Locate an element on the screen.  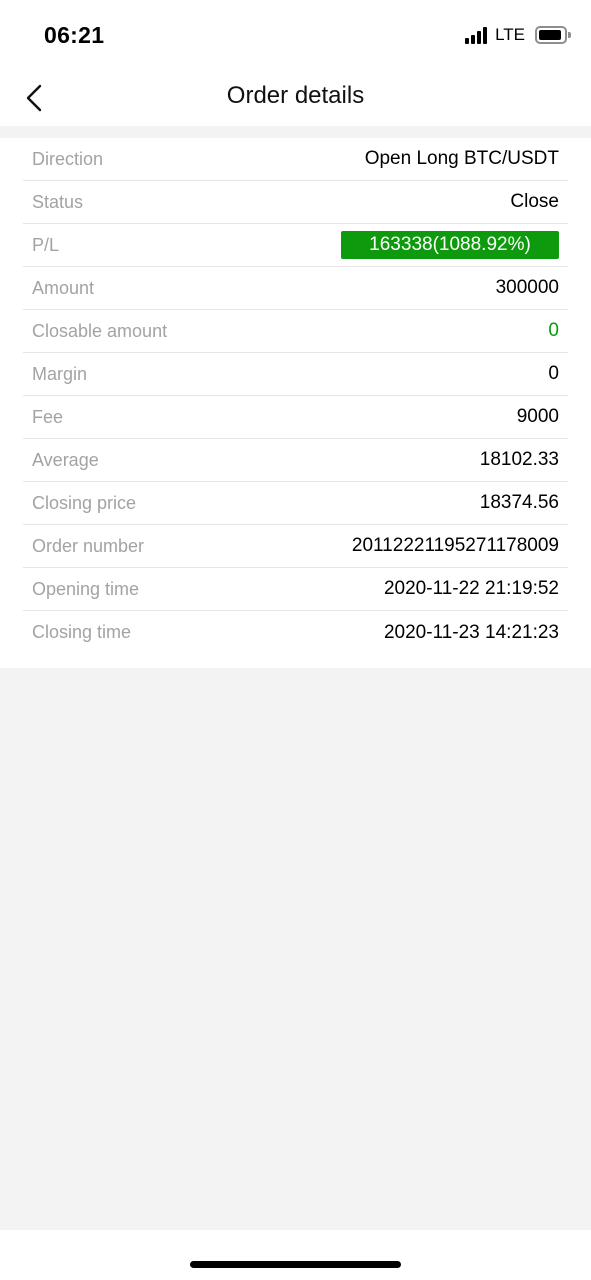
row-closing-price: Closing price 18374.56 is located at coordinates (295, 503).